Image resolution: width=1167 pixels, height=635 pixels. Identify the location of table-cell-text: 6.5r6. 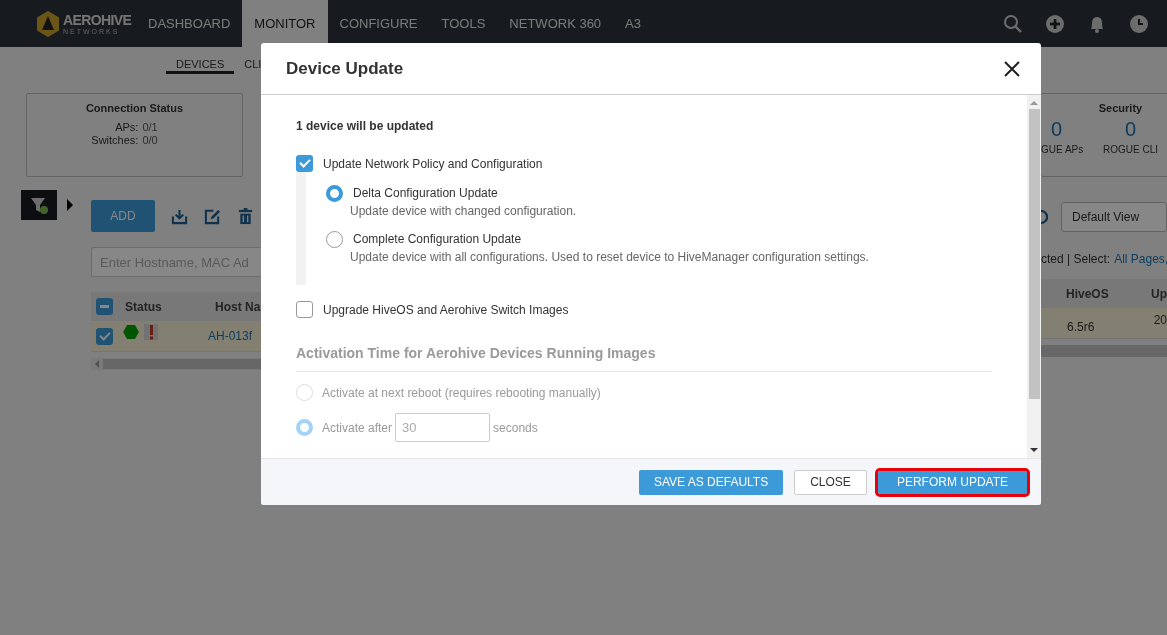
(1081, 327).